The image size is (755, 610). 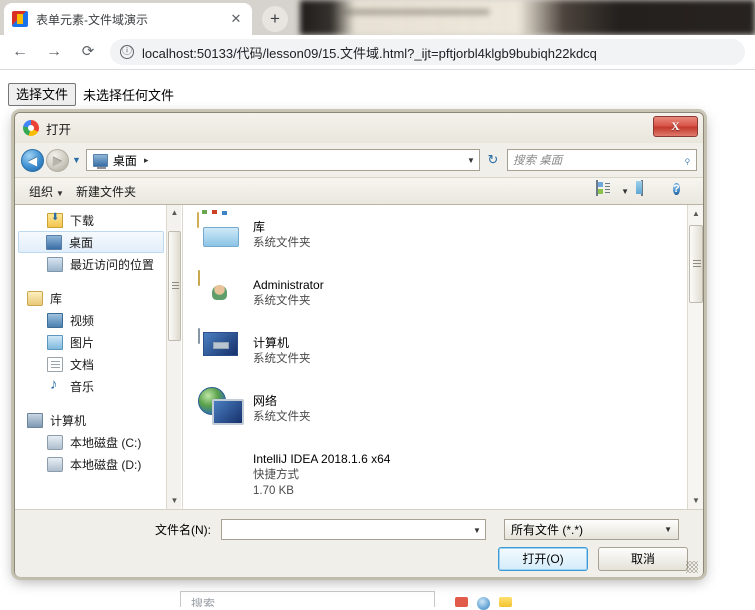 I want to click on sidebar-label: 库, so click(x=56, y=298).